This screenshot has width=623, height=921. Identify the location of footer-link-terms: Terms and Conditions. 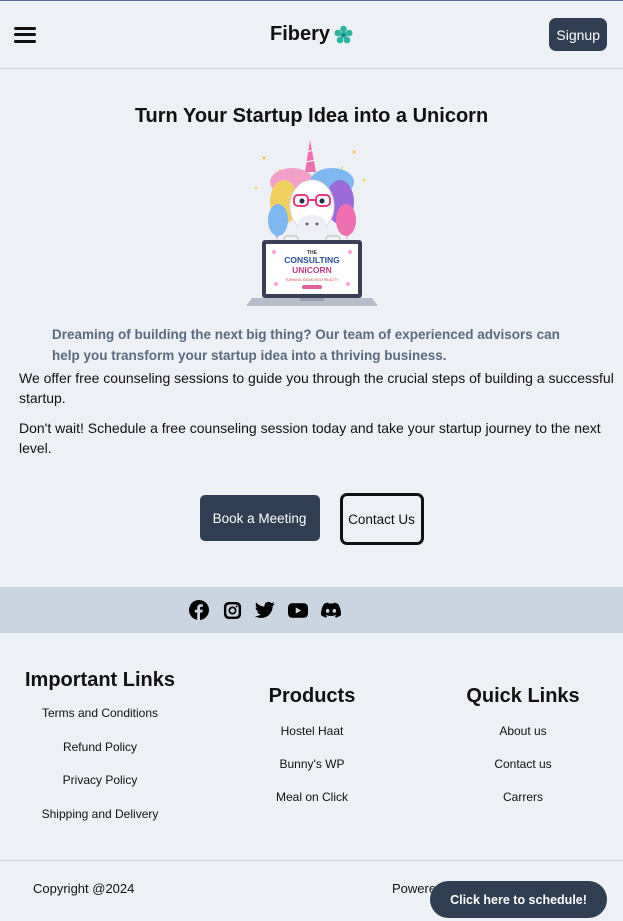
(100, 713).